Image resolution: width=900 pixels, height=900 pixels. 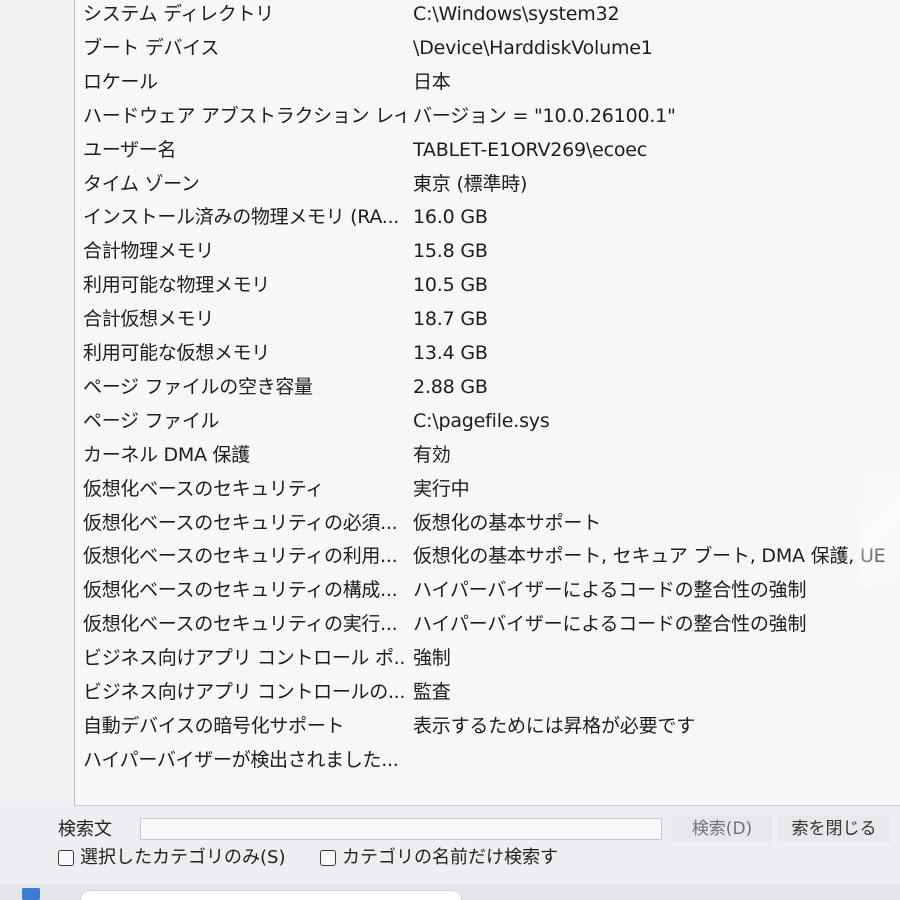 What do you see at coordinates (130, 149) in the screenshot?
I see `row-item-name: ユーザー名` at bounding box center [130, 149].